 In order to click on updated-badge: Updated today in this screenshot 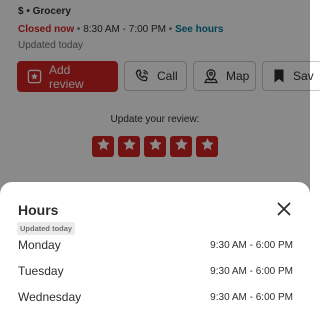, I will do `click(46, 228)`.